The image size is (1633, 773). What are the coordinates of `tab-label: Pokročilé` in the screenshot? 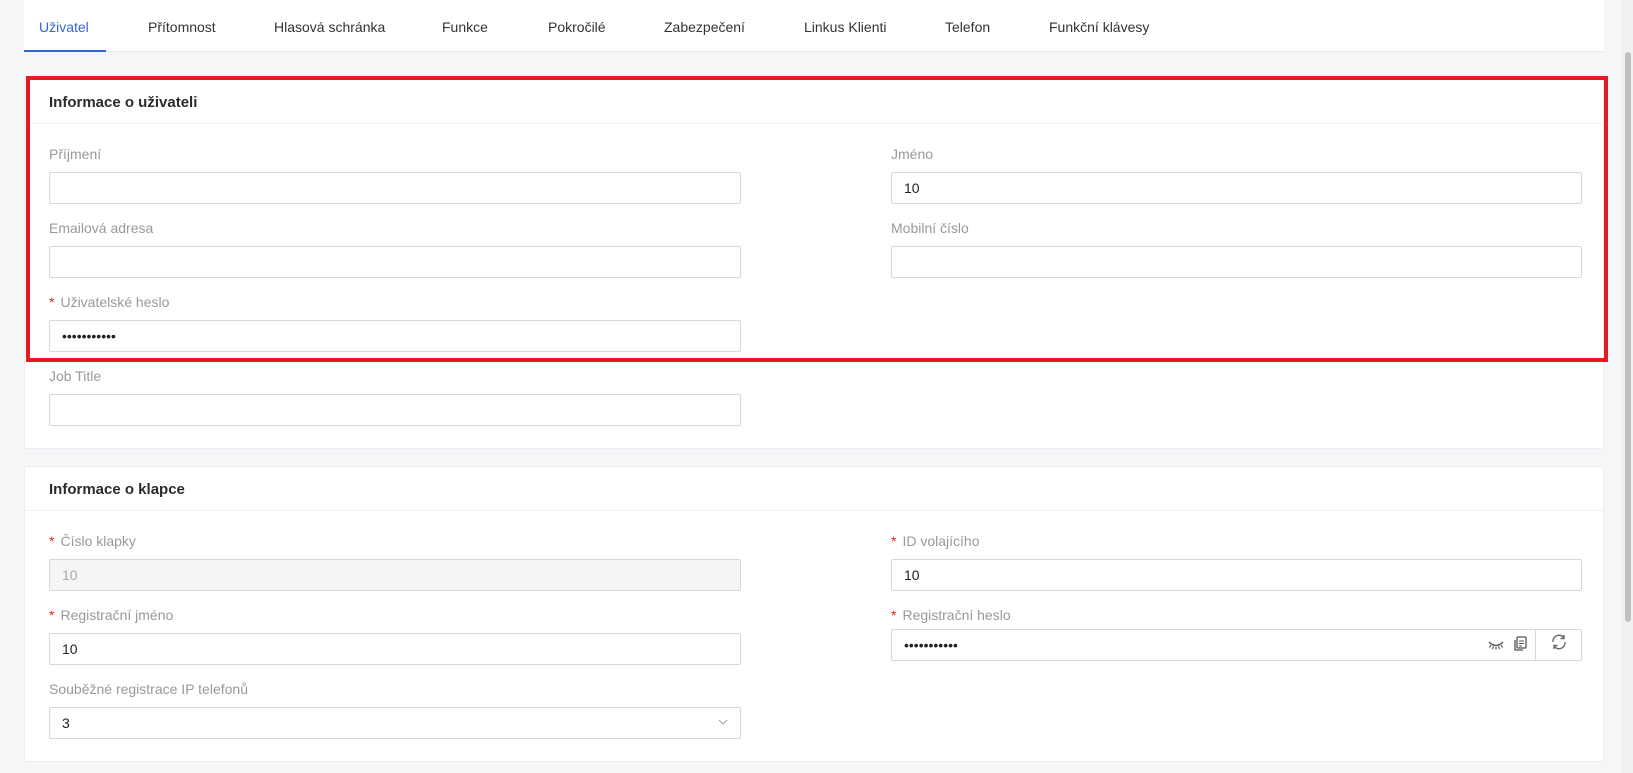 It's located at (577, 27).